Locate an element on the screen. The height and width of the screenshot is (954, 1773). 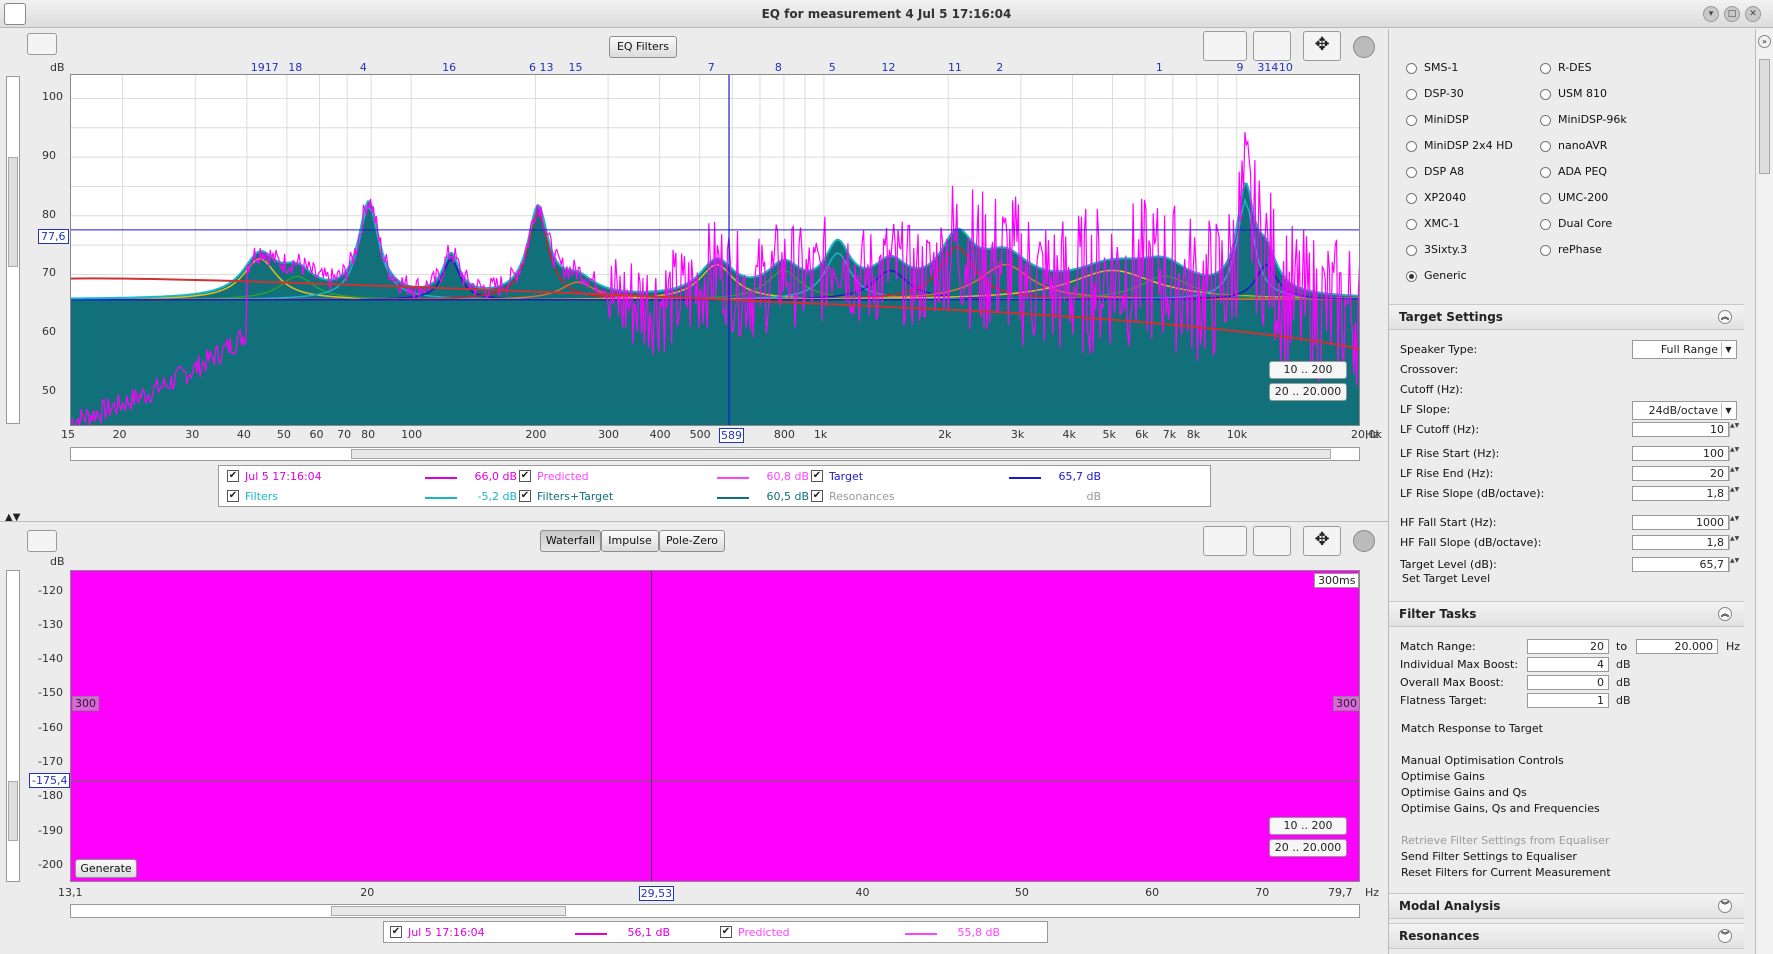
radio-dsp-a8 is located at coordinates (1411, 172).